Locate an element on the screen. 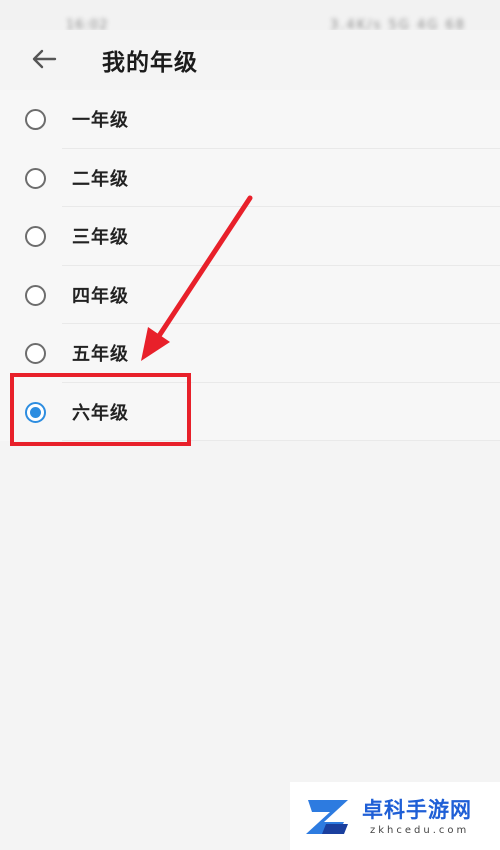 Image resolution: width=500 pixels, height=850 pixels. grade-label: 一年级 is located at coordinates (100, 121).